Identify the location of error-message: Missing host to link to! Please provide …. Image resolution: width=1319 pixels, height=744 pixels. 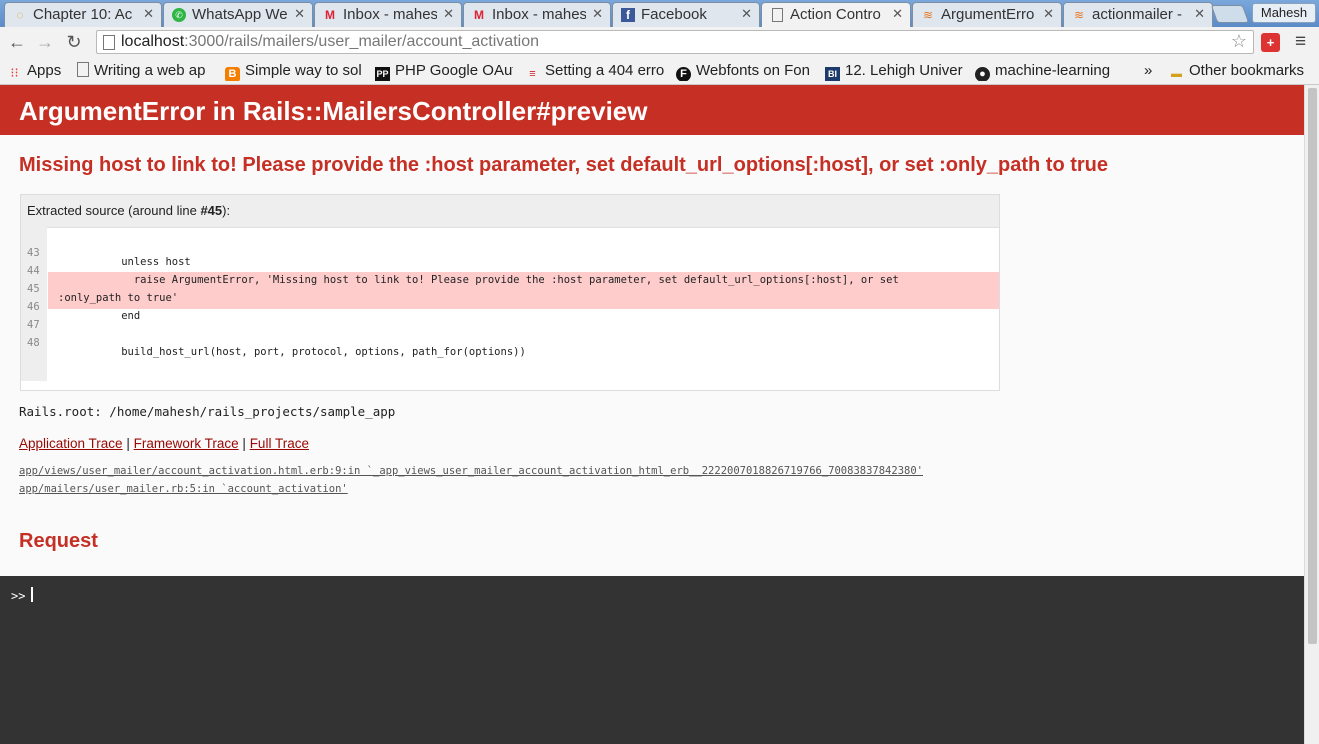
(564, 165).